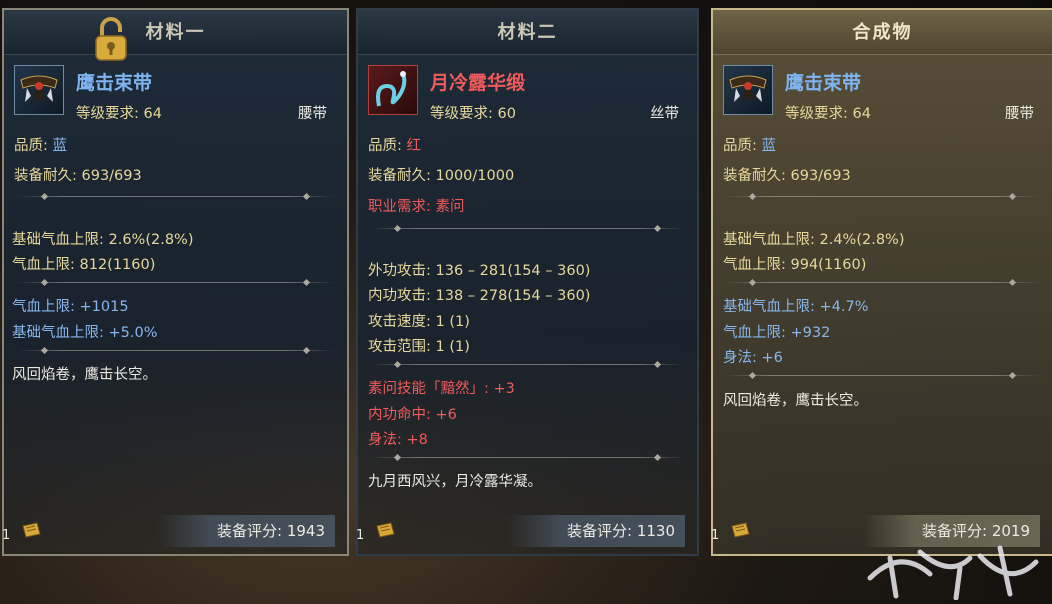  I want to click on item-name: 月冷露华缎, so click(478, 83).